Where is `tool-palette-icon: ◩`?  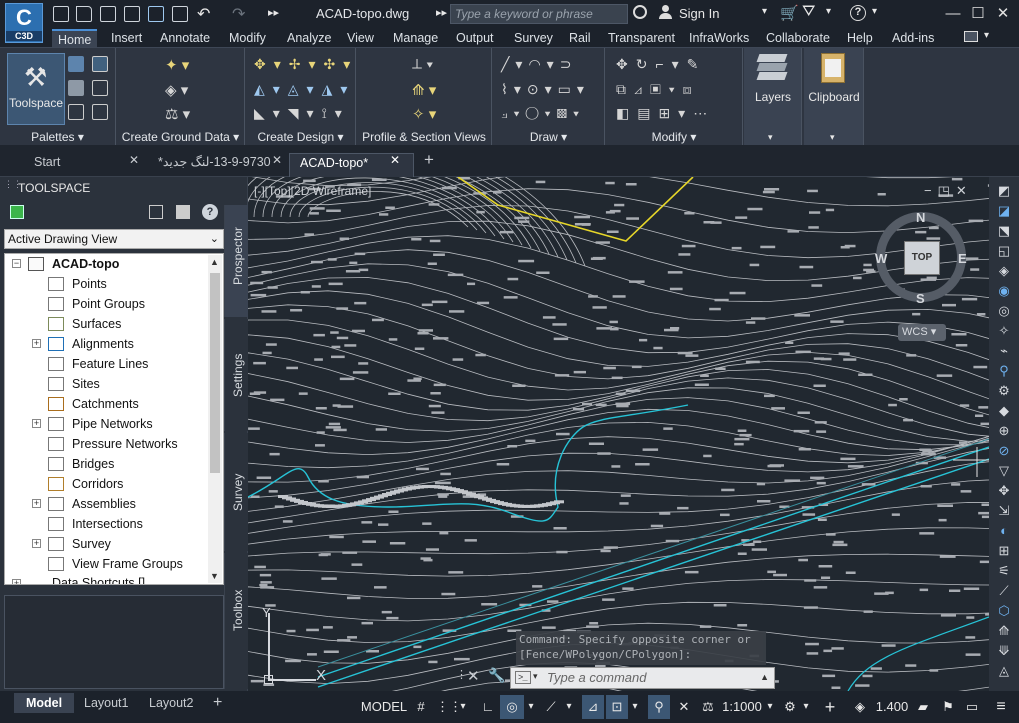 tool-palette-icon: ◩ is located at coordinates (1004, 192).